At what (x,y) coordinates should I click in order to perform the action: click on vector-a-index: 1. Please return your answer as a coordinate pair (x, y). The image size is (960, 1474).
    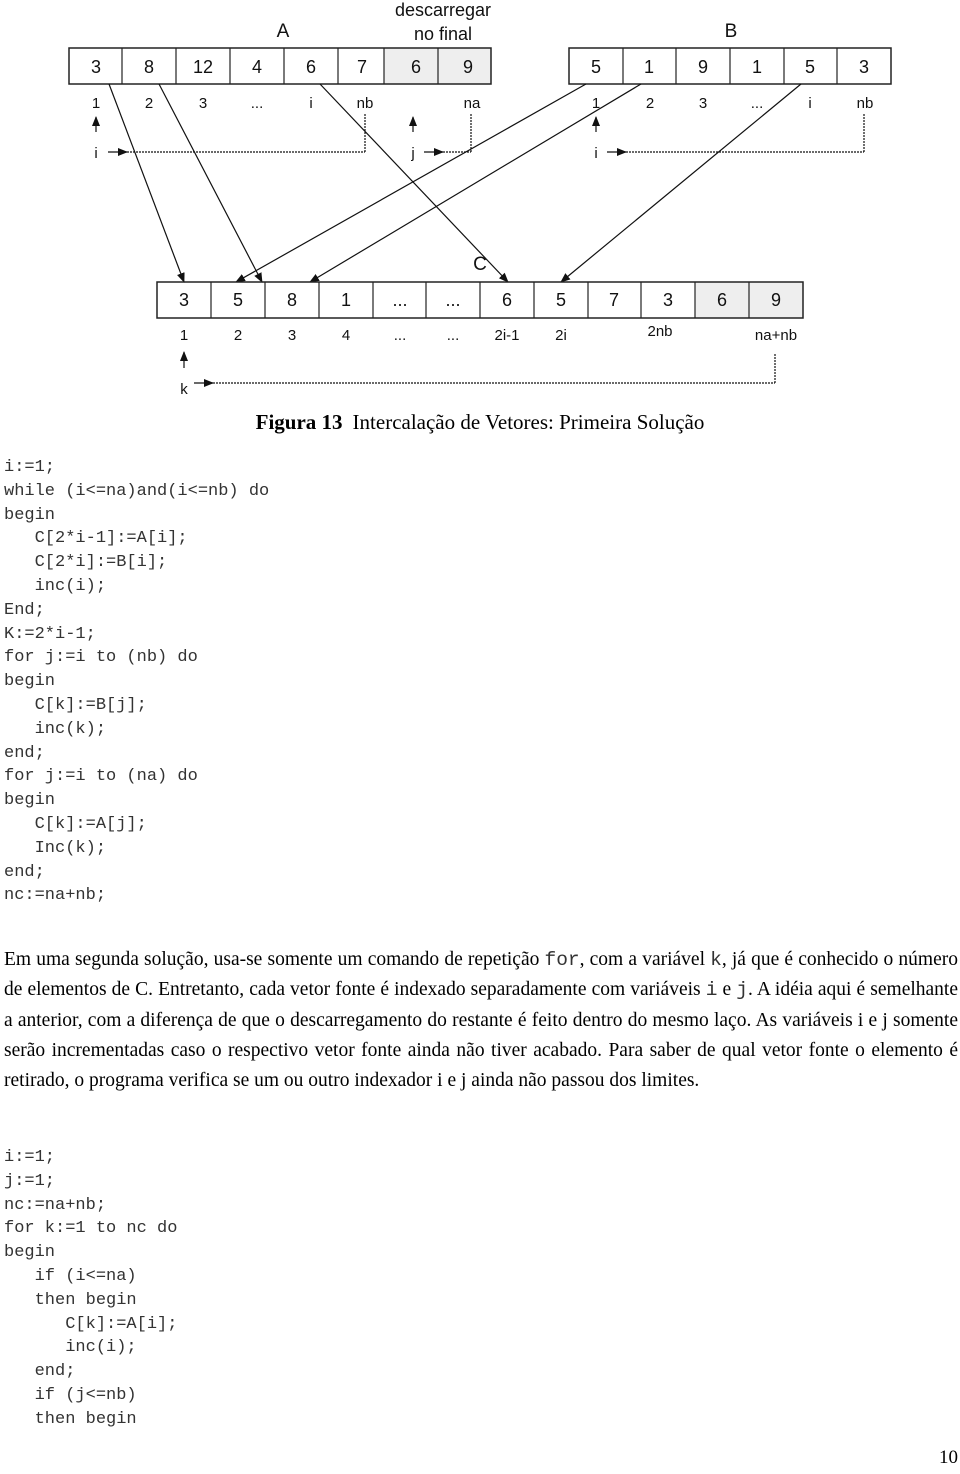
    Looking at the image, I should click on (96, 103).